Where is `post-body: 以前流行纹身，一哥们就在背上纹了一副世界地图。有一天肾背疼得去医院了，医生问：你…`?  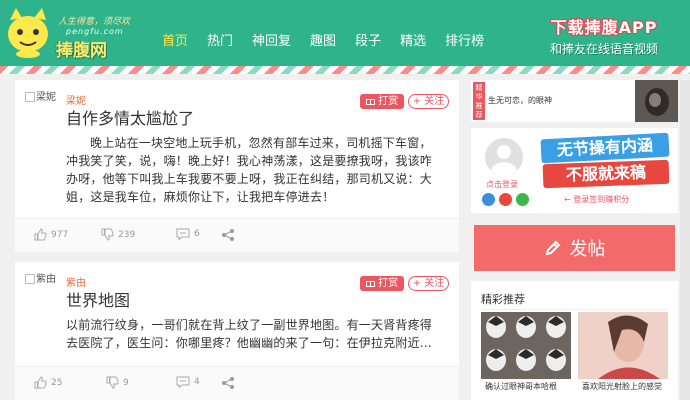
post-body: 以前流行纹身，一哥们就在背上纹了一副世界地图。有一天肾背疼得去医院了，医生问：你… is located at coordinates (249, 334).